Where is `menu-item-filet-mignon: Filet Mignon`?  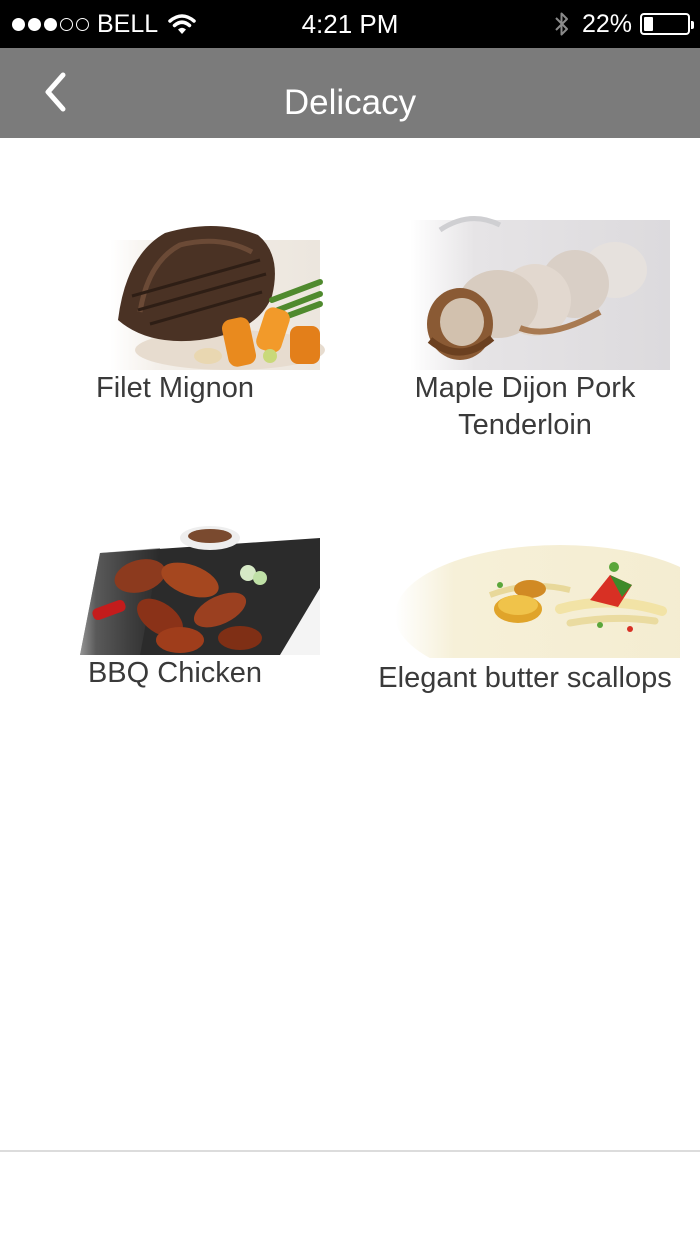
menu-item-filet-mignon: Filet Mignon is located at coordinates (175, 305).